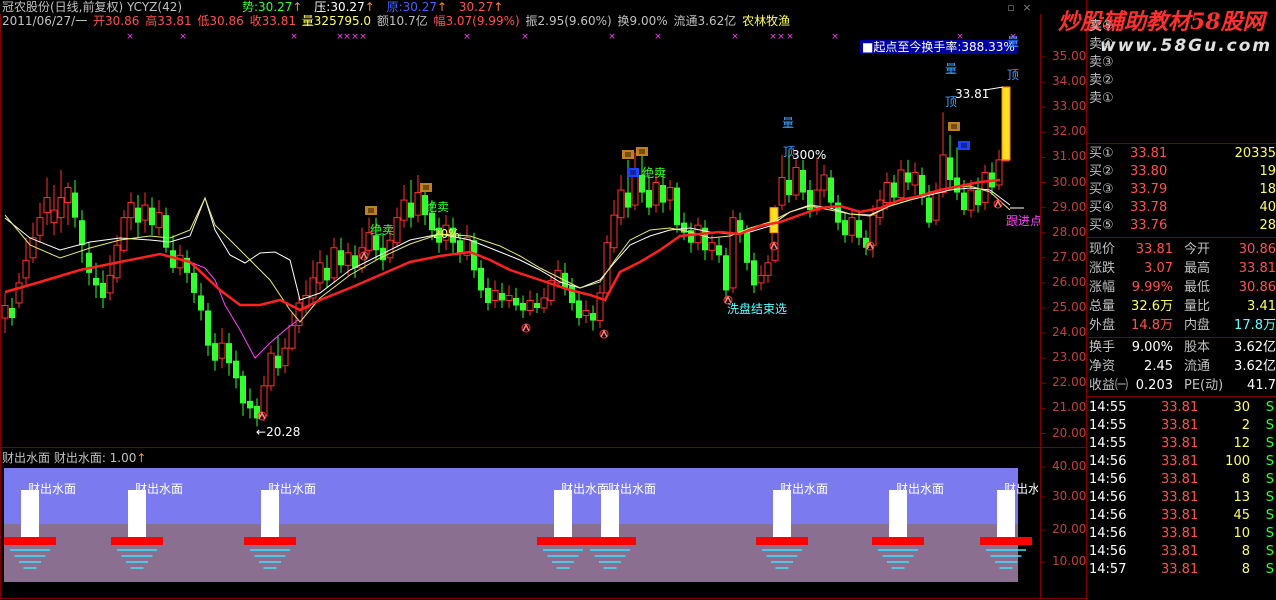  I want to click on ding-label-1: 顶, so click(789, 152).